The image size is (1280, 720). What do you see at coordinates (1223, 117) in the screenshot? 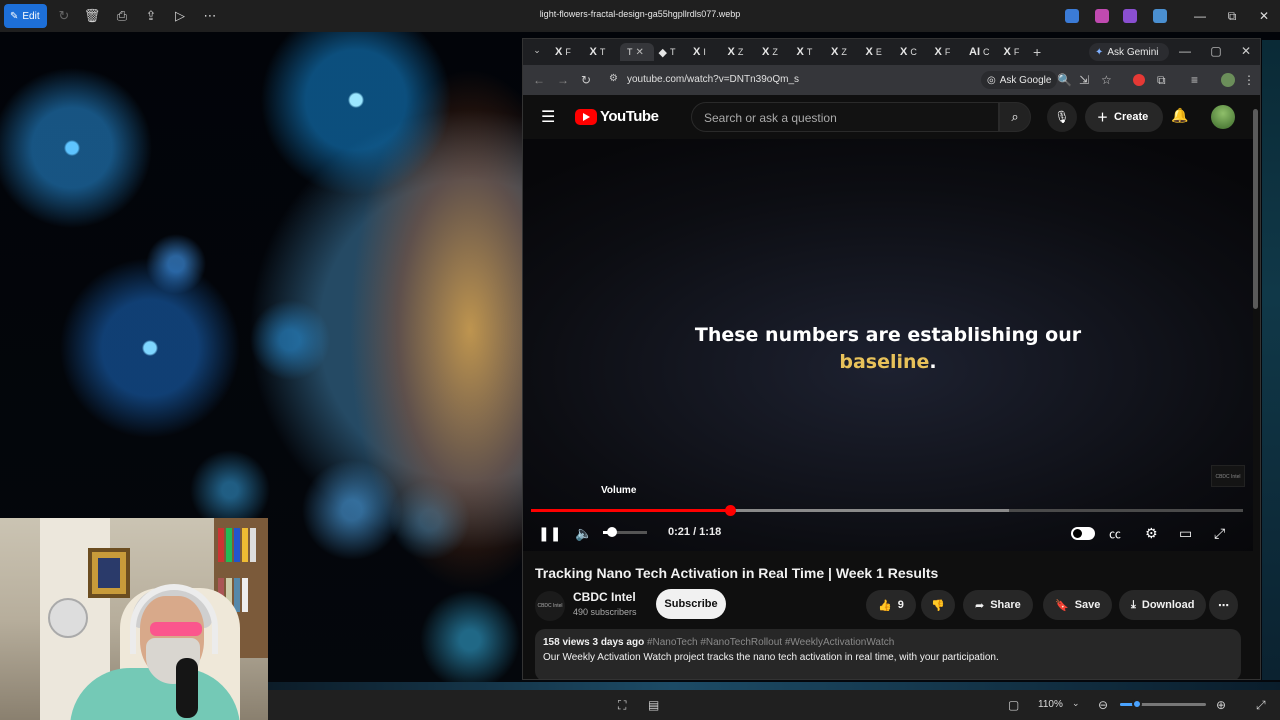
I see `user-avatar` at bounding box center [1223, 117].